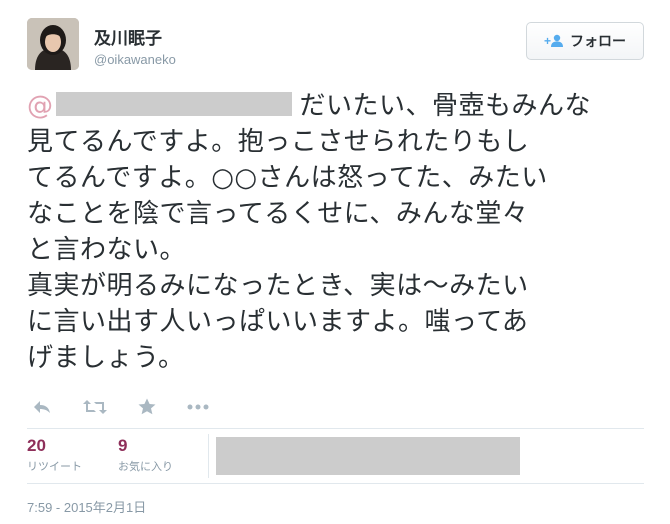  Describe the element at coordinates (598, 42) in the screenshot. I see `follow-button-label: フォロー` at that location.